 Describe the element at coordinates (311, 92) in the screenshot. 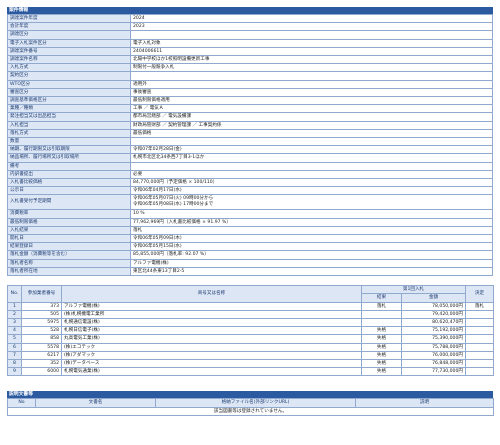

I see `info-value: 事後審査` at that location.